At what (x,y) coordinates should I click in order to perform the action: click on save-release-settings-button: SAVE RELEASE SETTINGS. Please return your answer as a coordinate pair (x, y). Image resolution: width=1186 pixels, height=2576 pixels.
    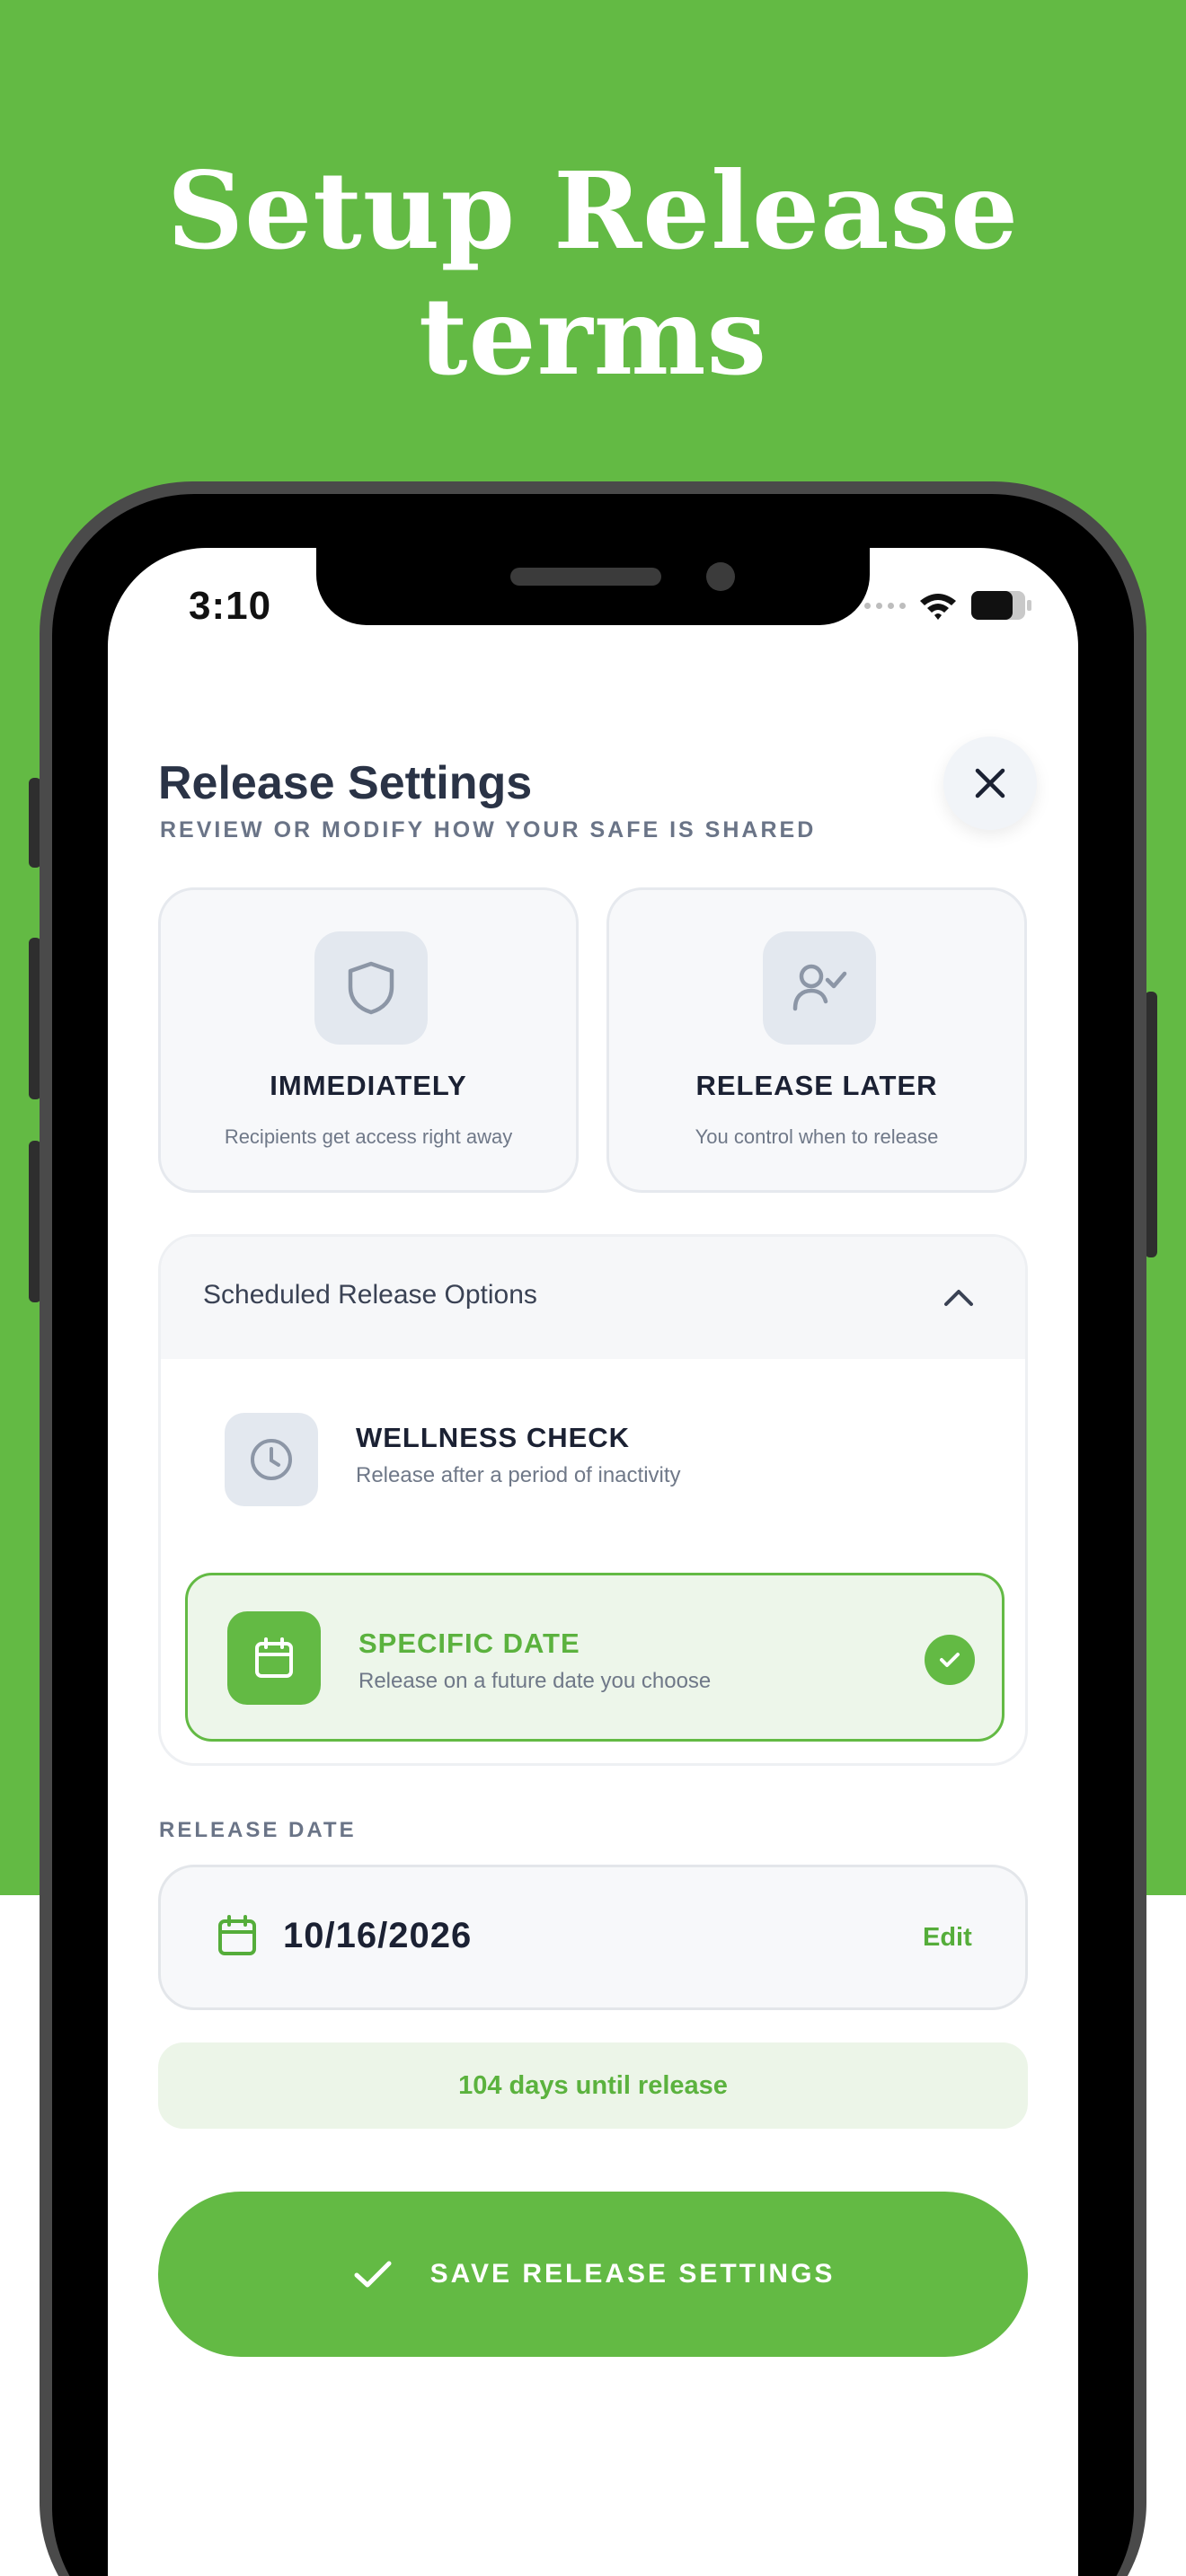
    Looking at the image, I should click on (593, 2274).